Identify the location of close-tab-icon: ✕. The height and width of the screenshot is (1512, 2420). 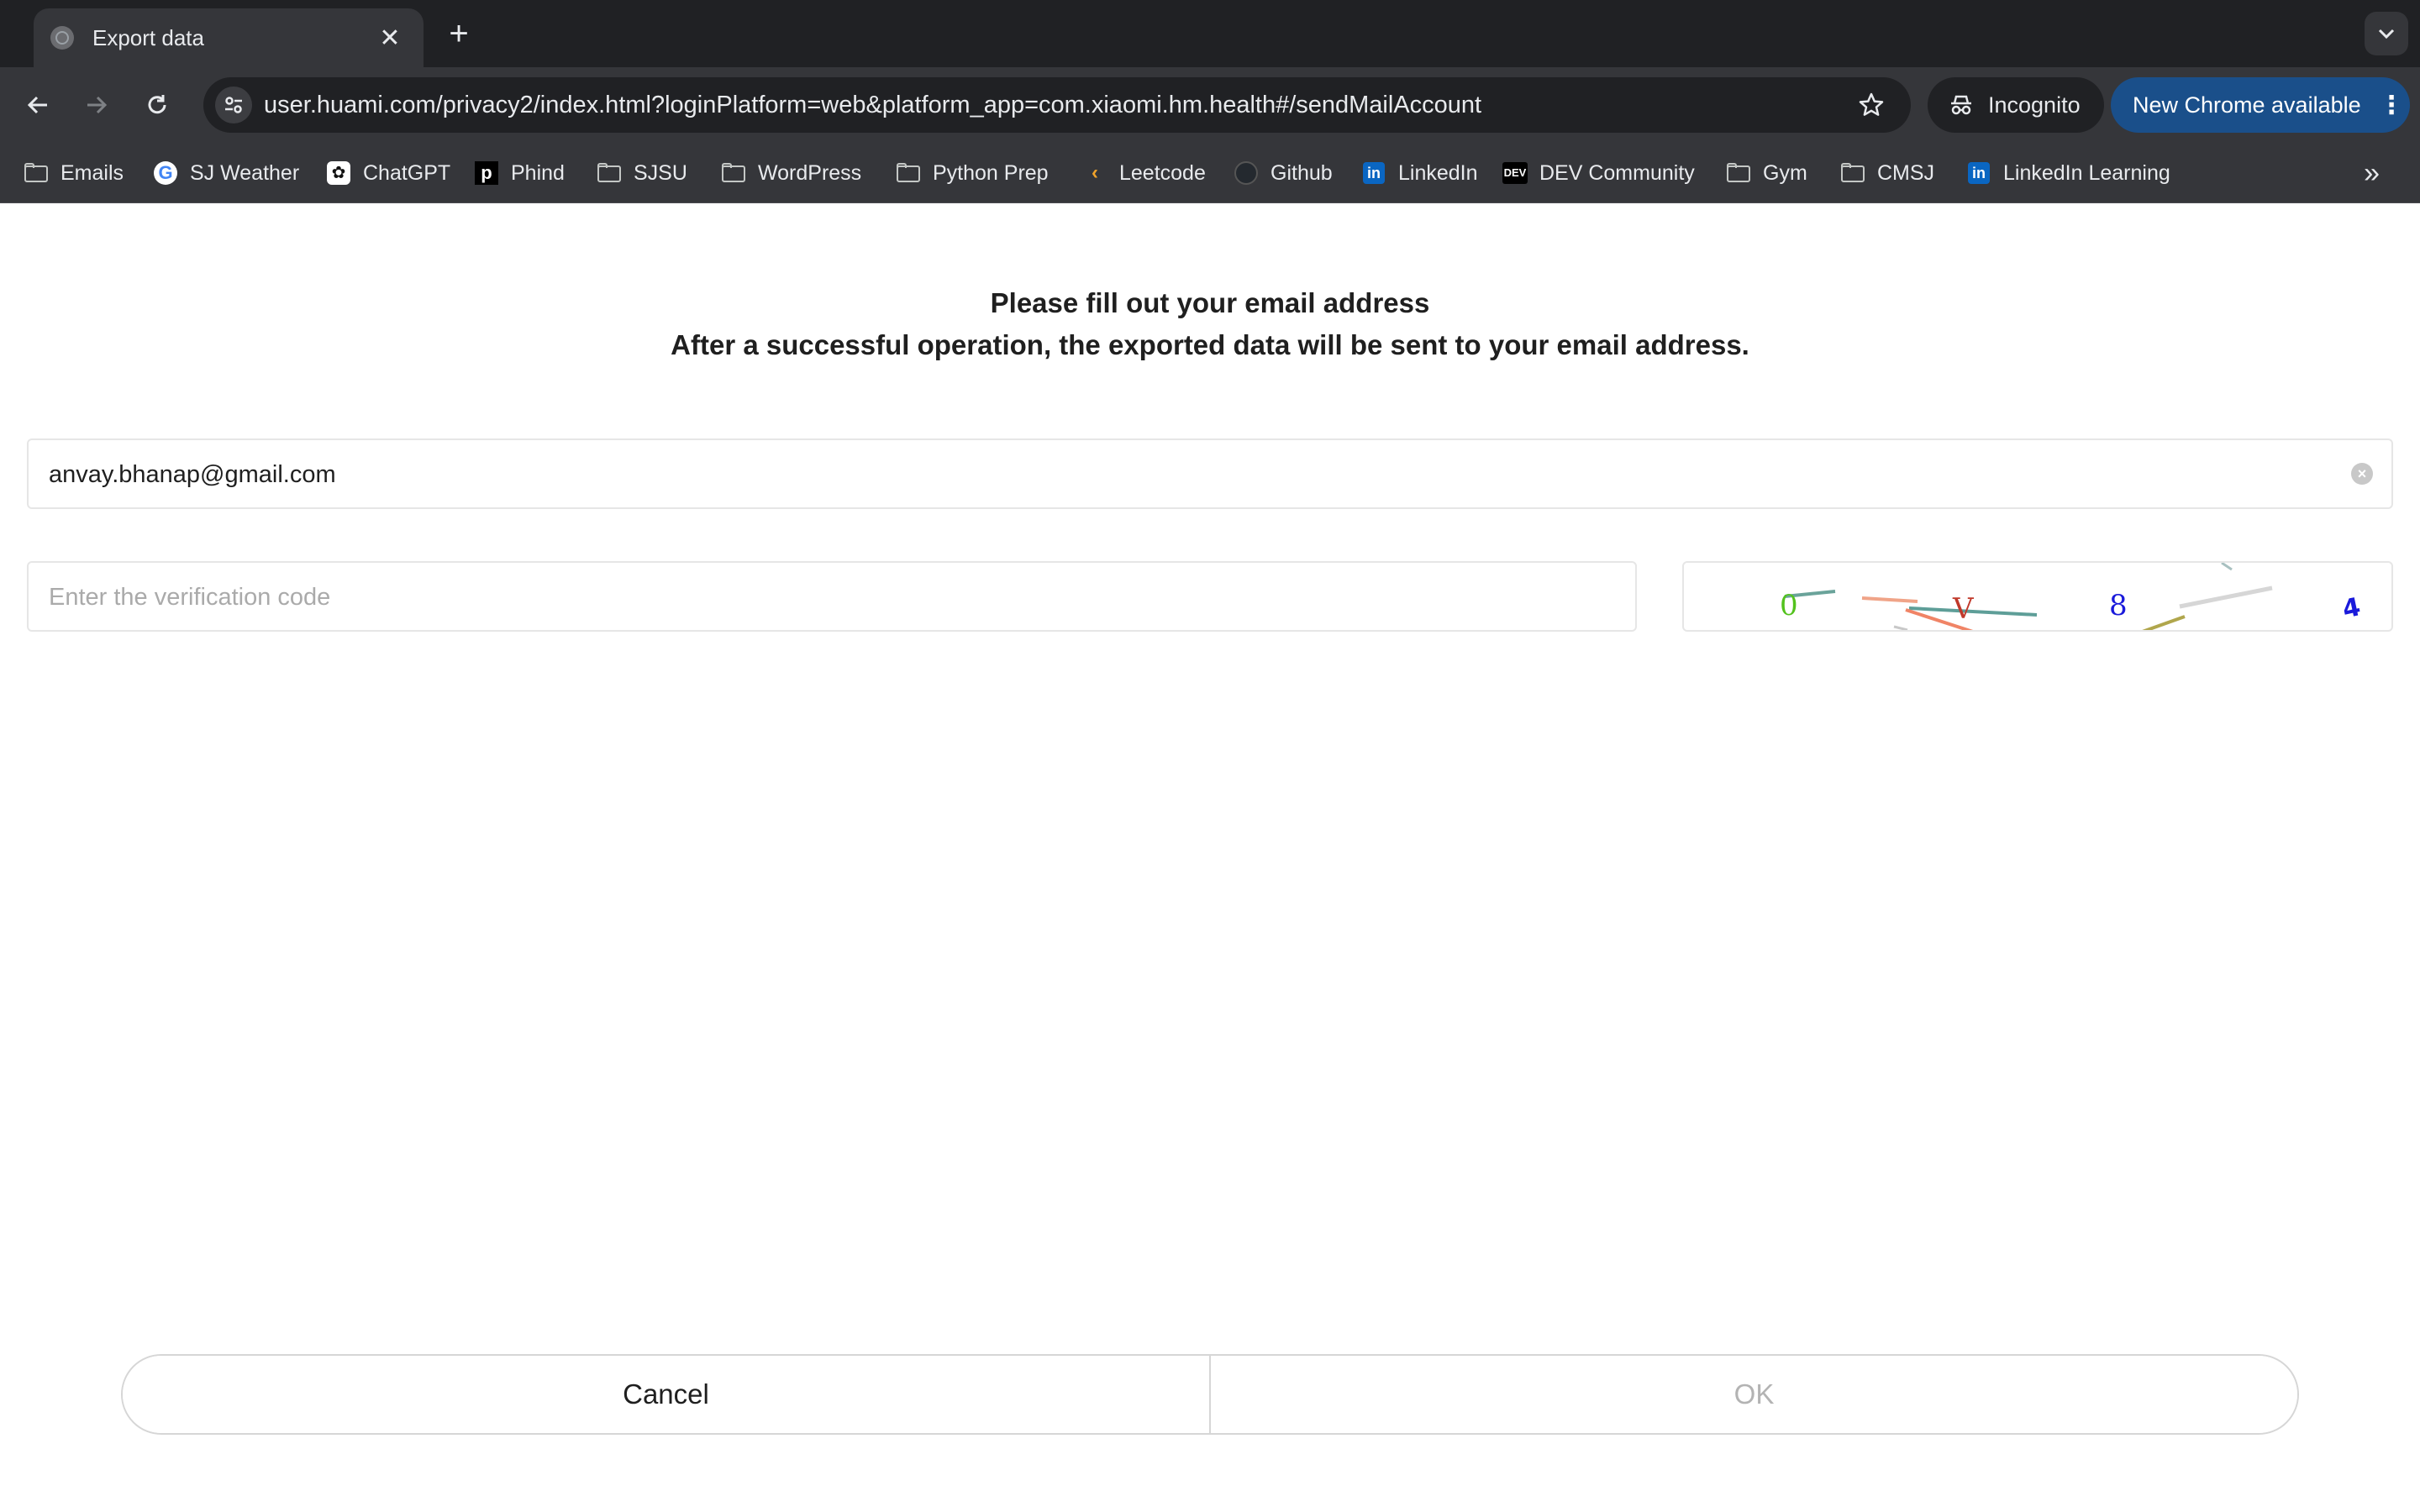
(390, 38).